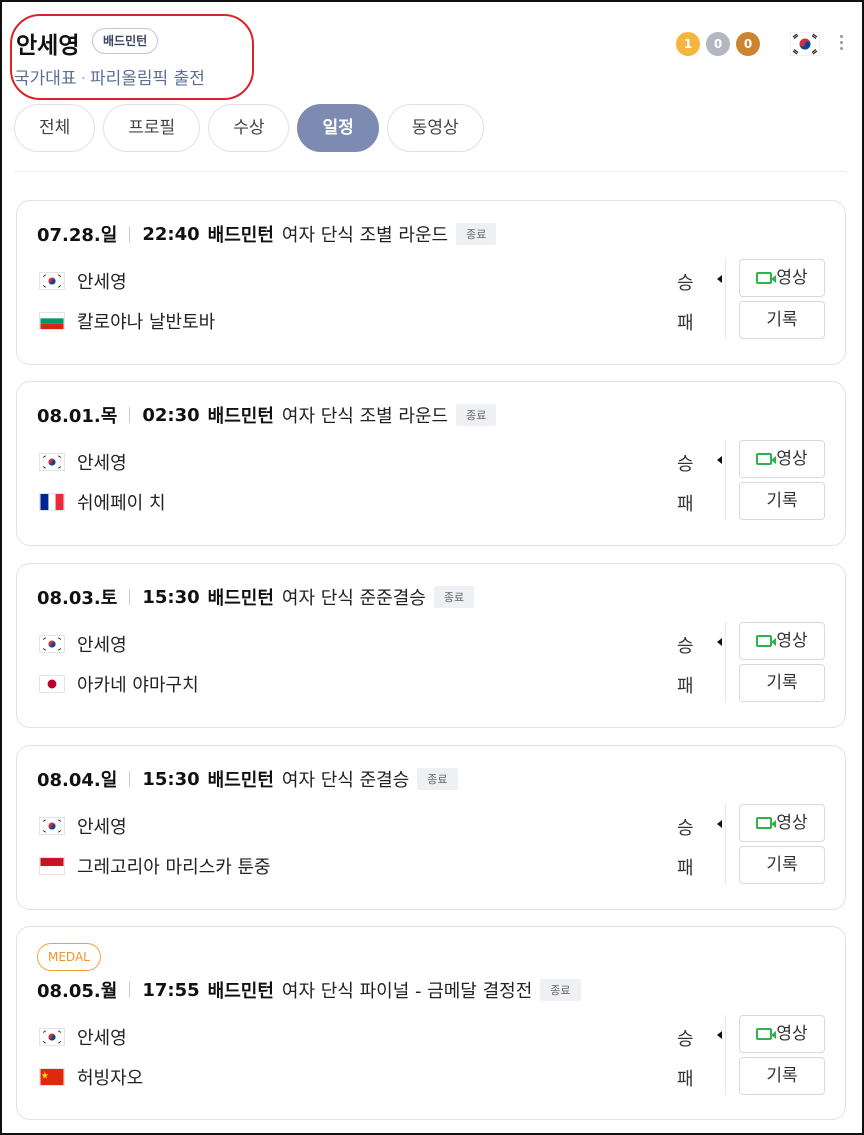 This screenshot has width=864, height=1135. Describe the element at coordinates (435, 128) in the screenshot. I see `tab-videos: 동영상` at that location.